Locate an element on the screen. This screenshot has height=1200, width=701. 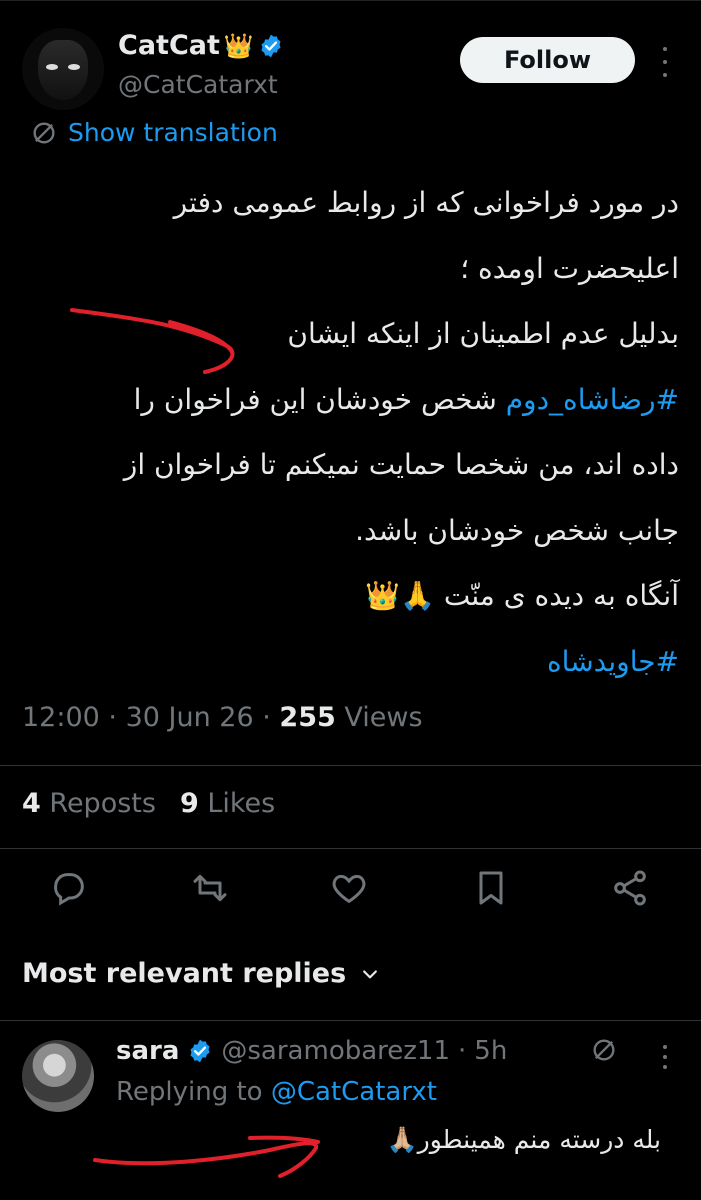
reply-author-handle: @saramobarez11 is located at coordinates (335, 1051).